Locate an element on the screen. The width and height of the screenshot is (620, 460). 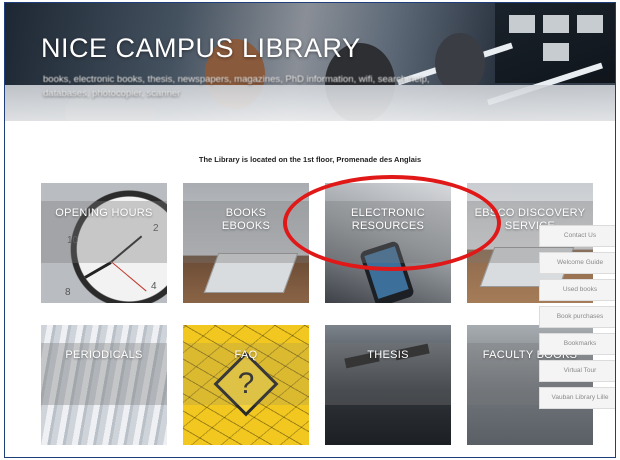
side-menu-welcome-guide: Welcome Guide is located at coordinates (577, 263).